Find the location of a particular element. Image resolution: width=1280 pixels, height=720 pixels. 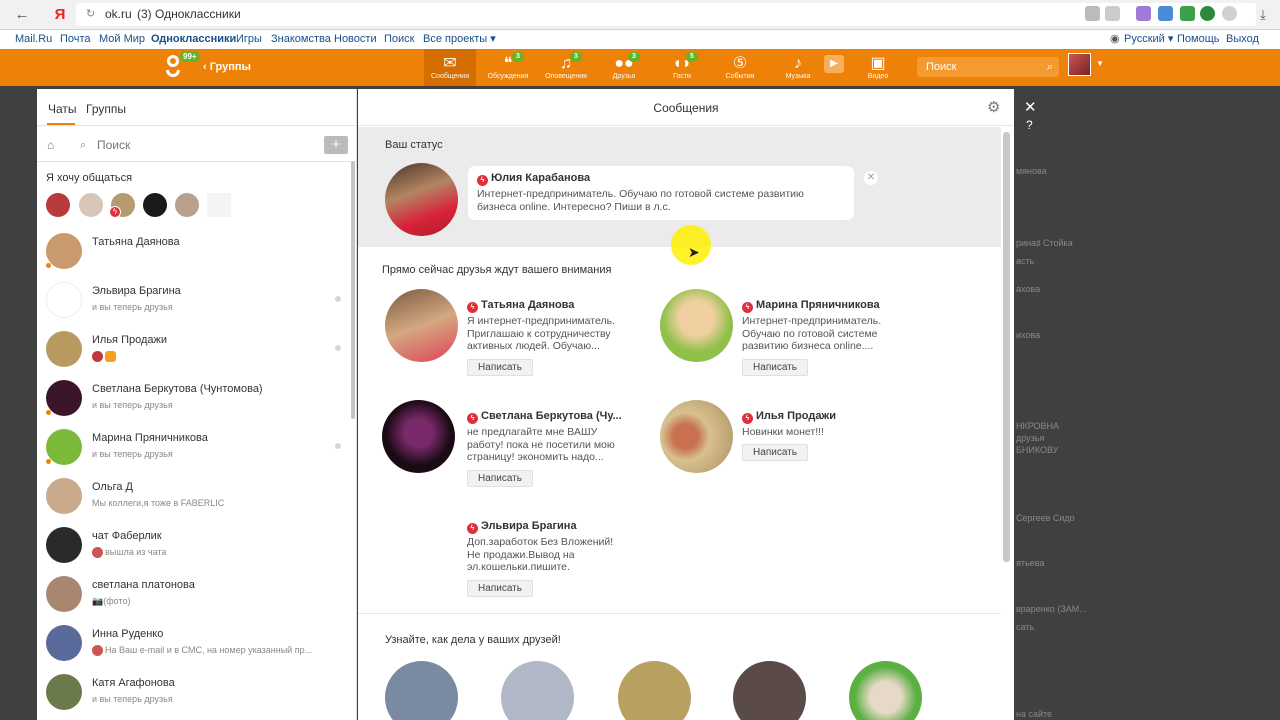

chevron-down-icon: ▼ is located at coordinates (1100, 63).